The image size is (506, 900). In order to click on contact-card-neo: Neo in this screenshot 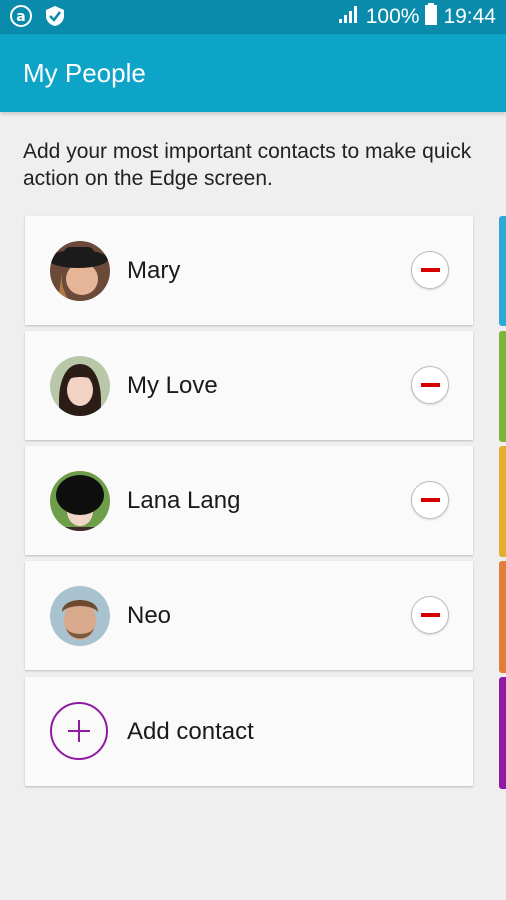, I will do `click(249, 615)`.